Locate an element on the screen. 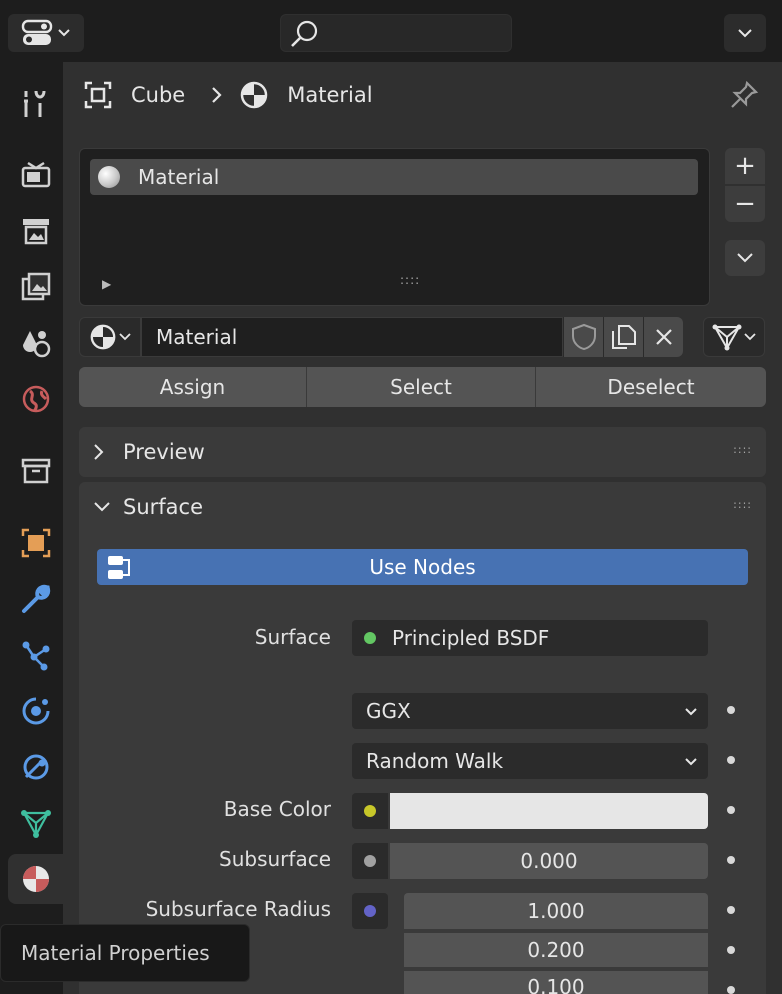 The image size is (782, 994). editor-type-button is located at coordinates (46, 33).